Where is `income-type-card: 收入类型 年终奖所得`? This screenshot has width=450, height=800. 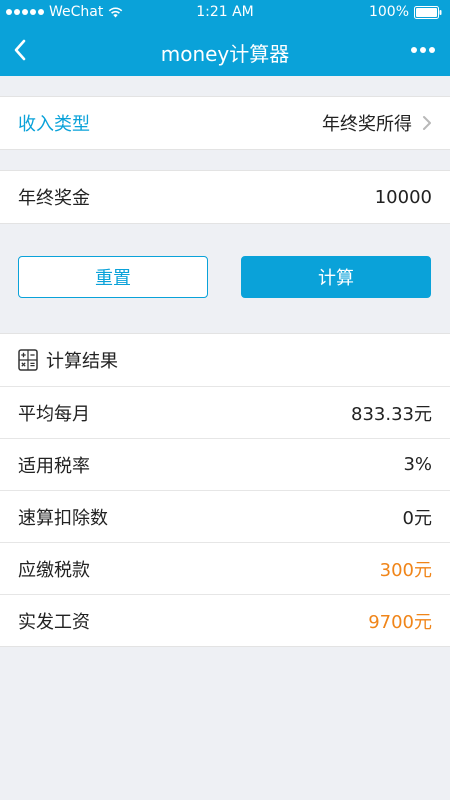 income-type-card: 收入类型 年终奖所得 is located at coordinates (225, 123).